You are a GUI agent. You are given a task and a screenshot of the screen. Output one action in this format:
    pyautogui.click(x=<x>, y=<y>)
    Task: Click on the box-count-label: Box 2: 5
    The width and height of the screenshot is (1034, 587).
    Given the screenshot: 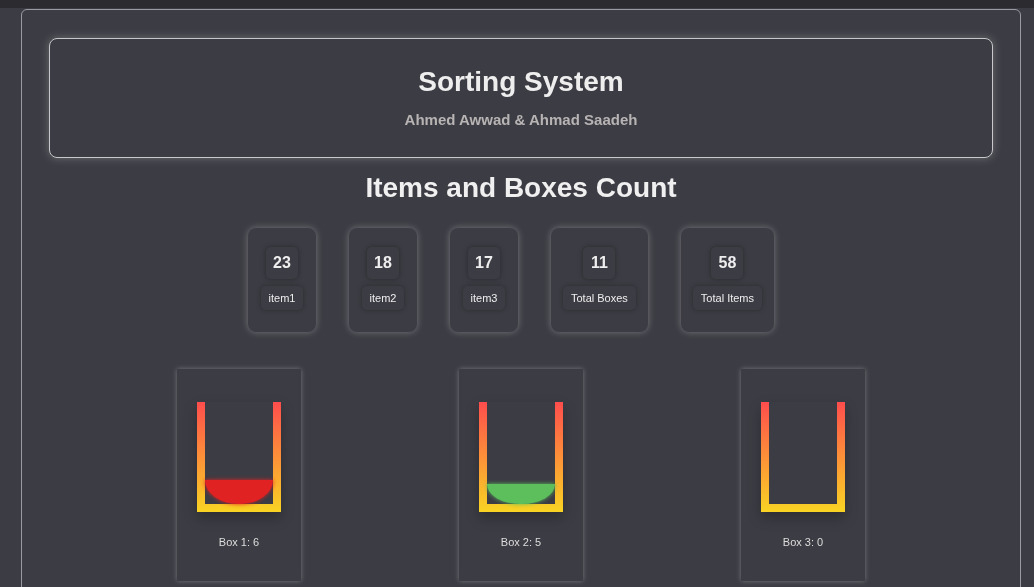 What is the action you would take?
    pyautogui.click(x=521, y=542)
    